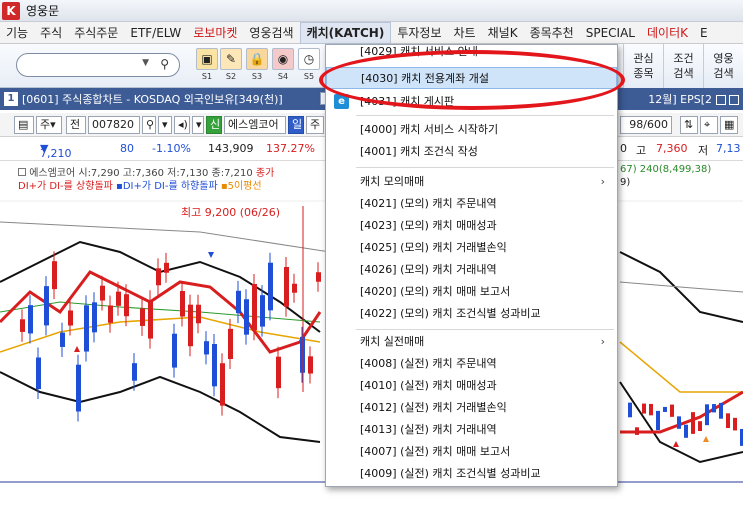  What do you see at coordinates (643, 73) in the screenshot?
I see `button-label: 종목` at bounding box center [643, 73].